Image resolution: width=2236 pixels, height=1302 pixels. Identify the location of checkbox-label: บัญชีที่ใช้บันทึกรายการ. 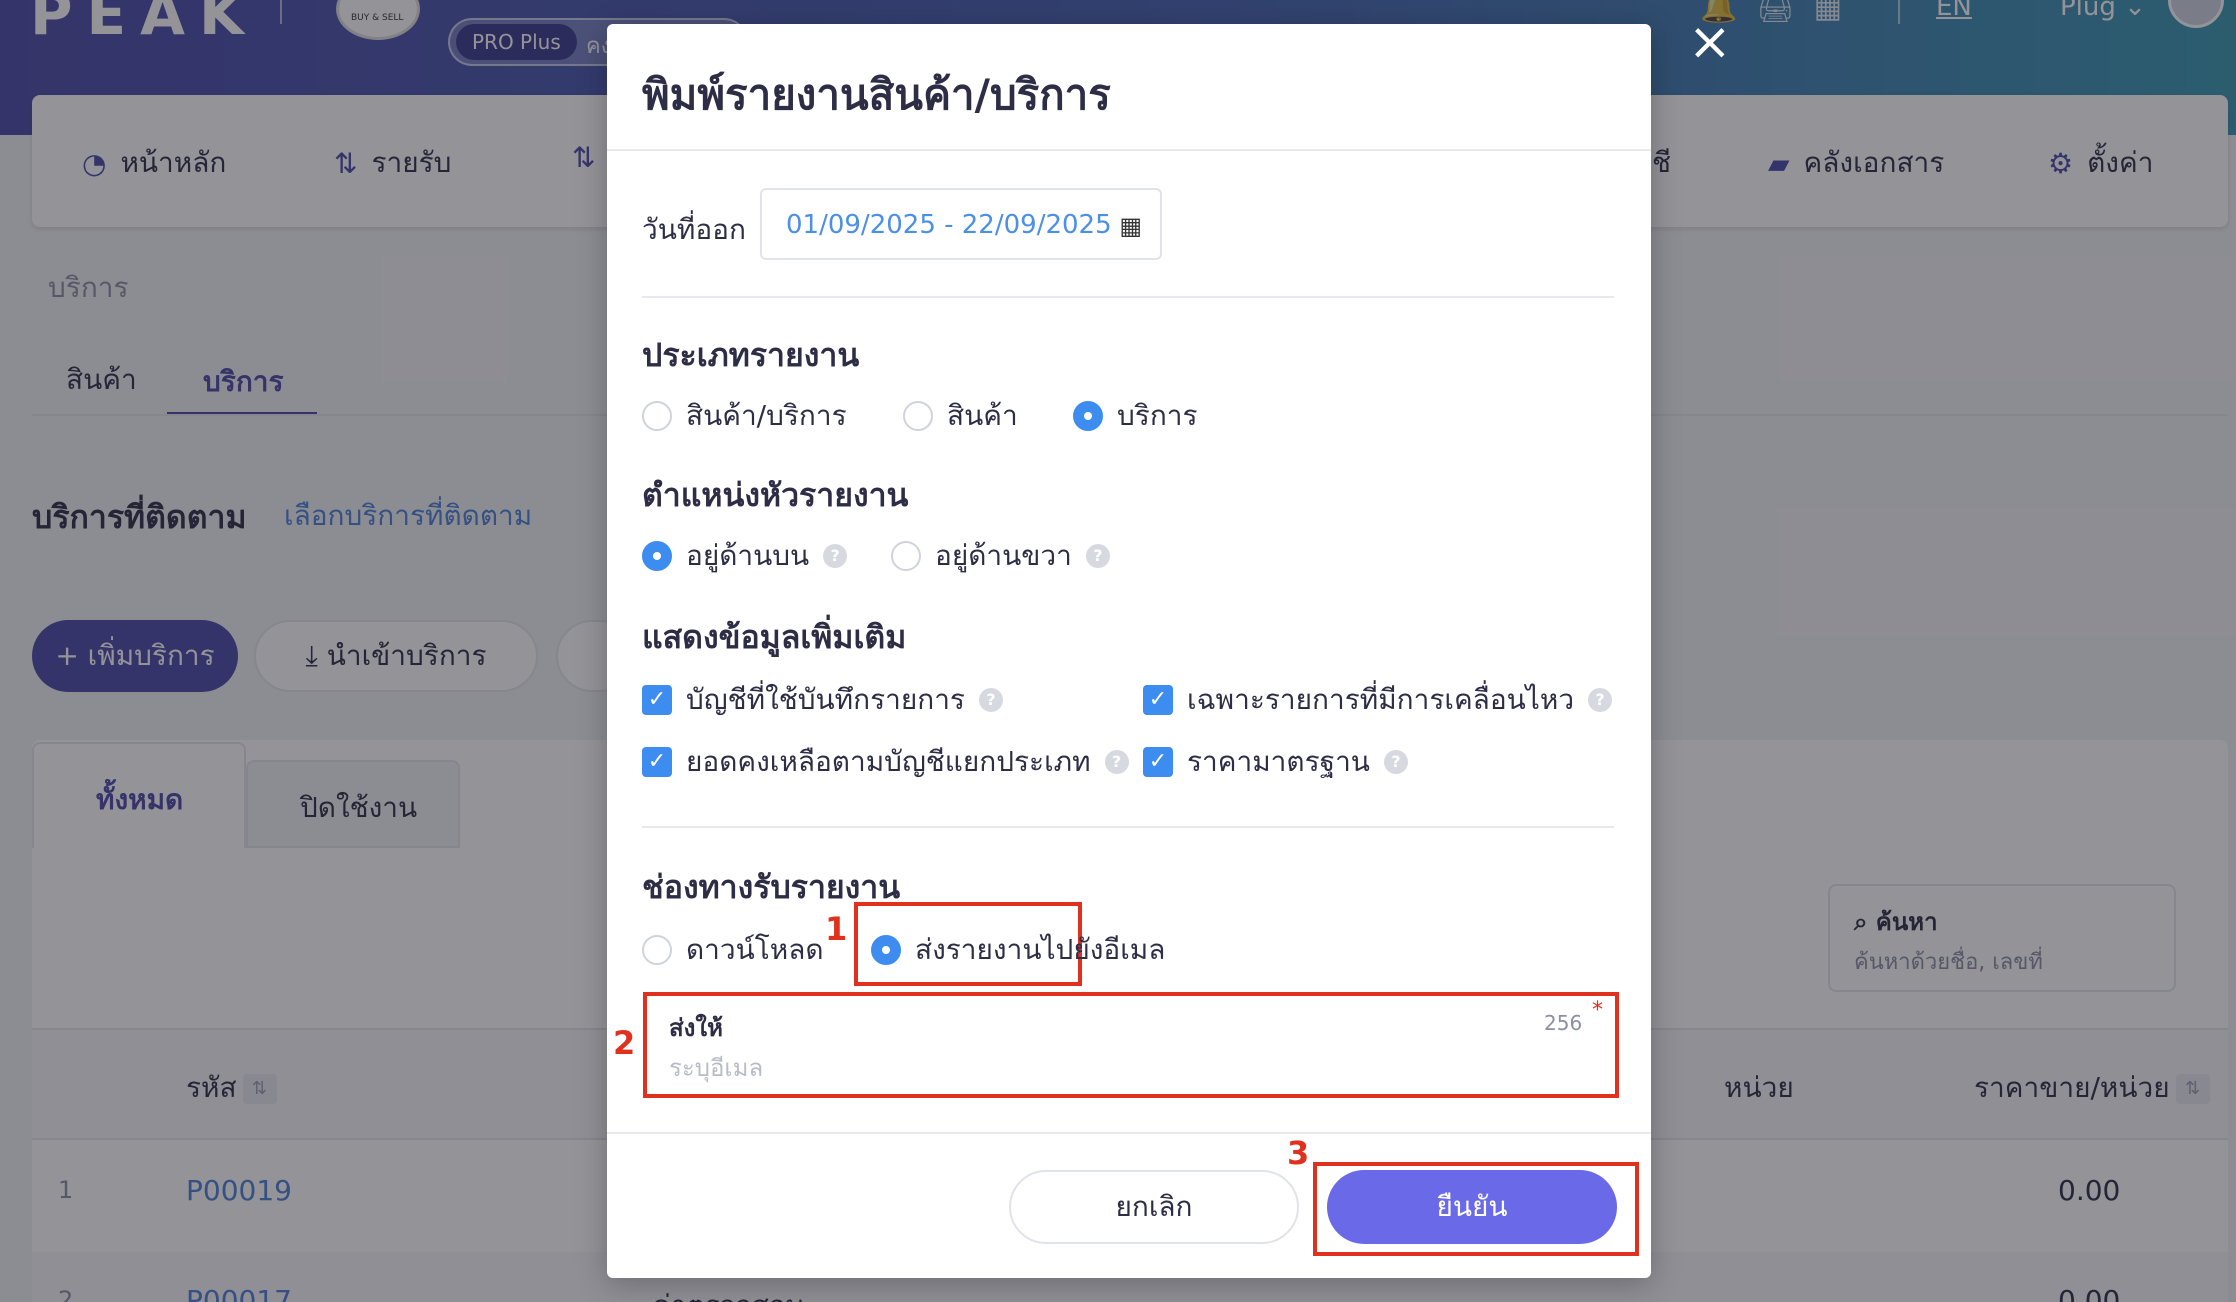
(825, 699).